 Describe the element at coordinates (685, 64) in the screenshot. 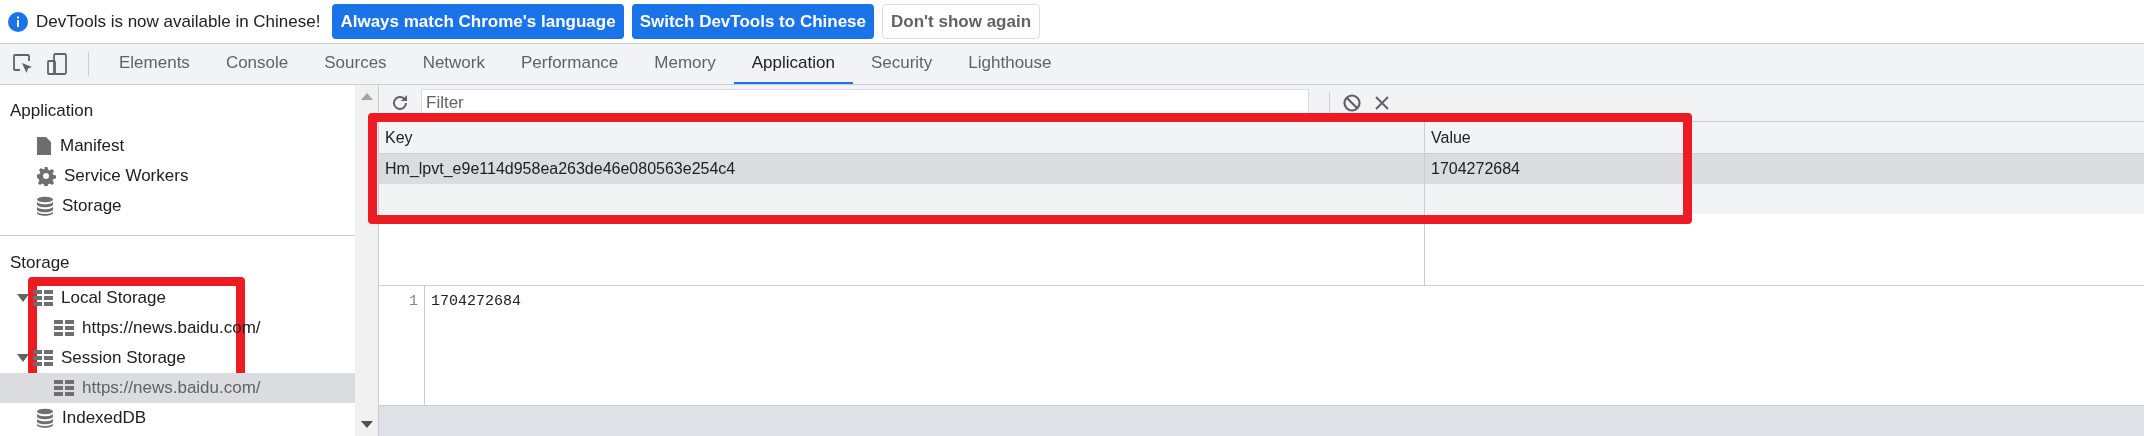

I see `panel-tab: Memory` at that location.